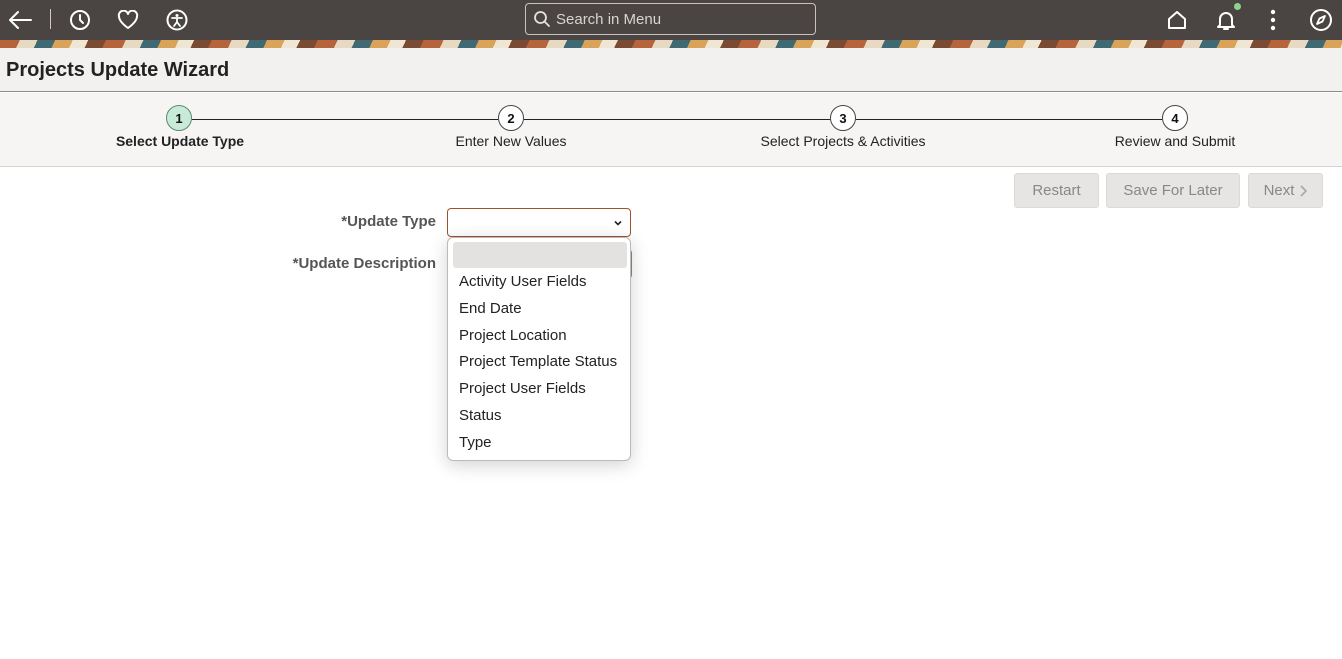  Describe the element at coordinates (475, 442) in the screenshot. I see `dropdown-option: Type` at that location.